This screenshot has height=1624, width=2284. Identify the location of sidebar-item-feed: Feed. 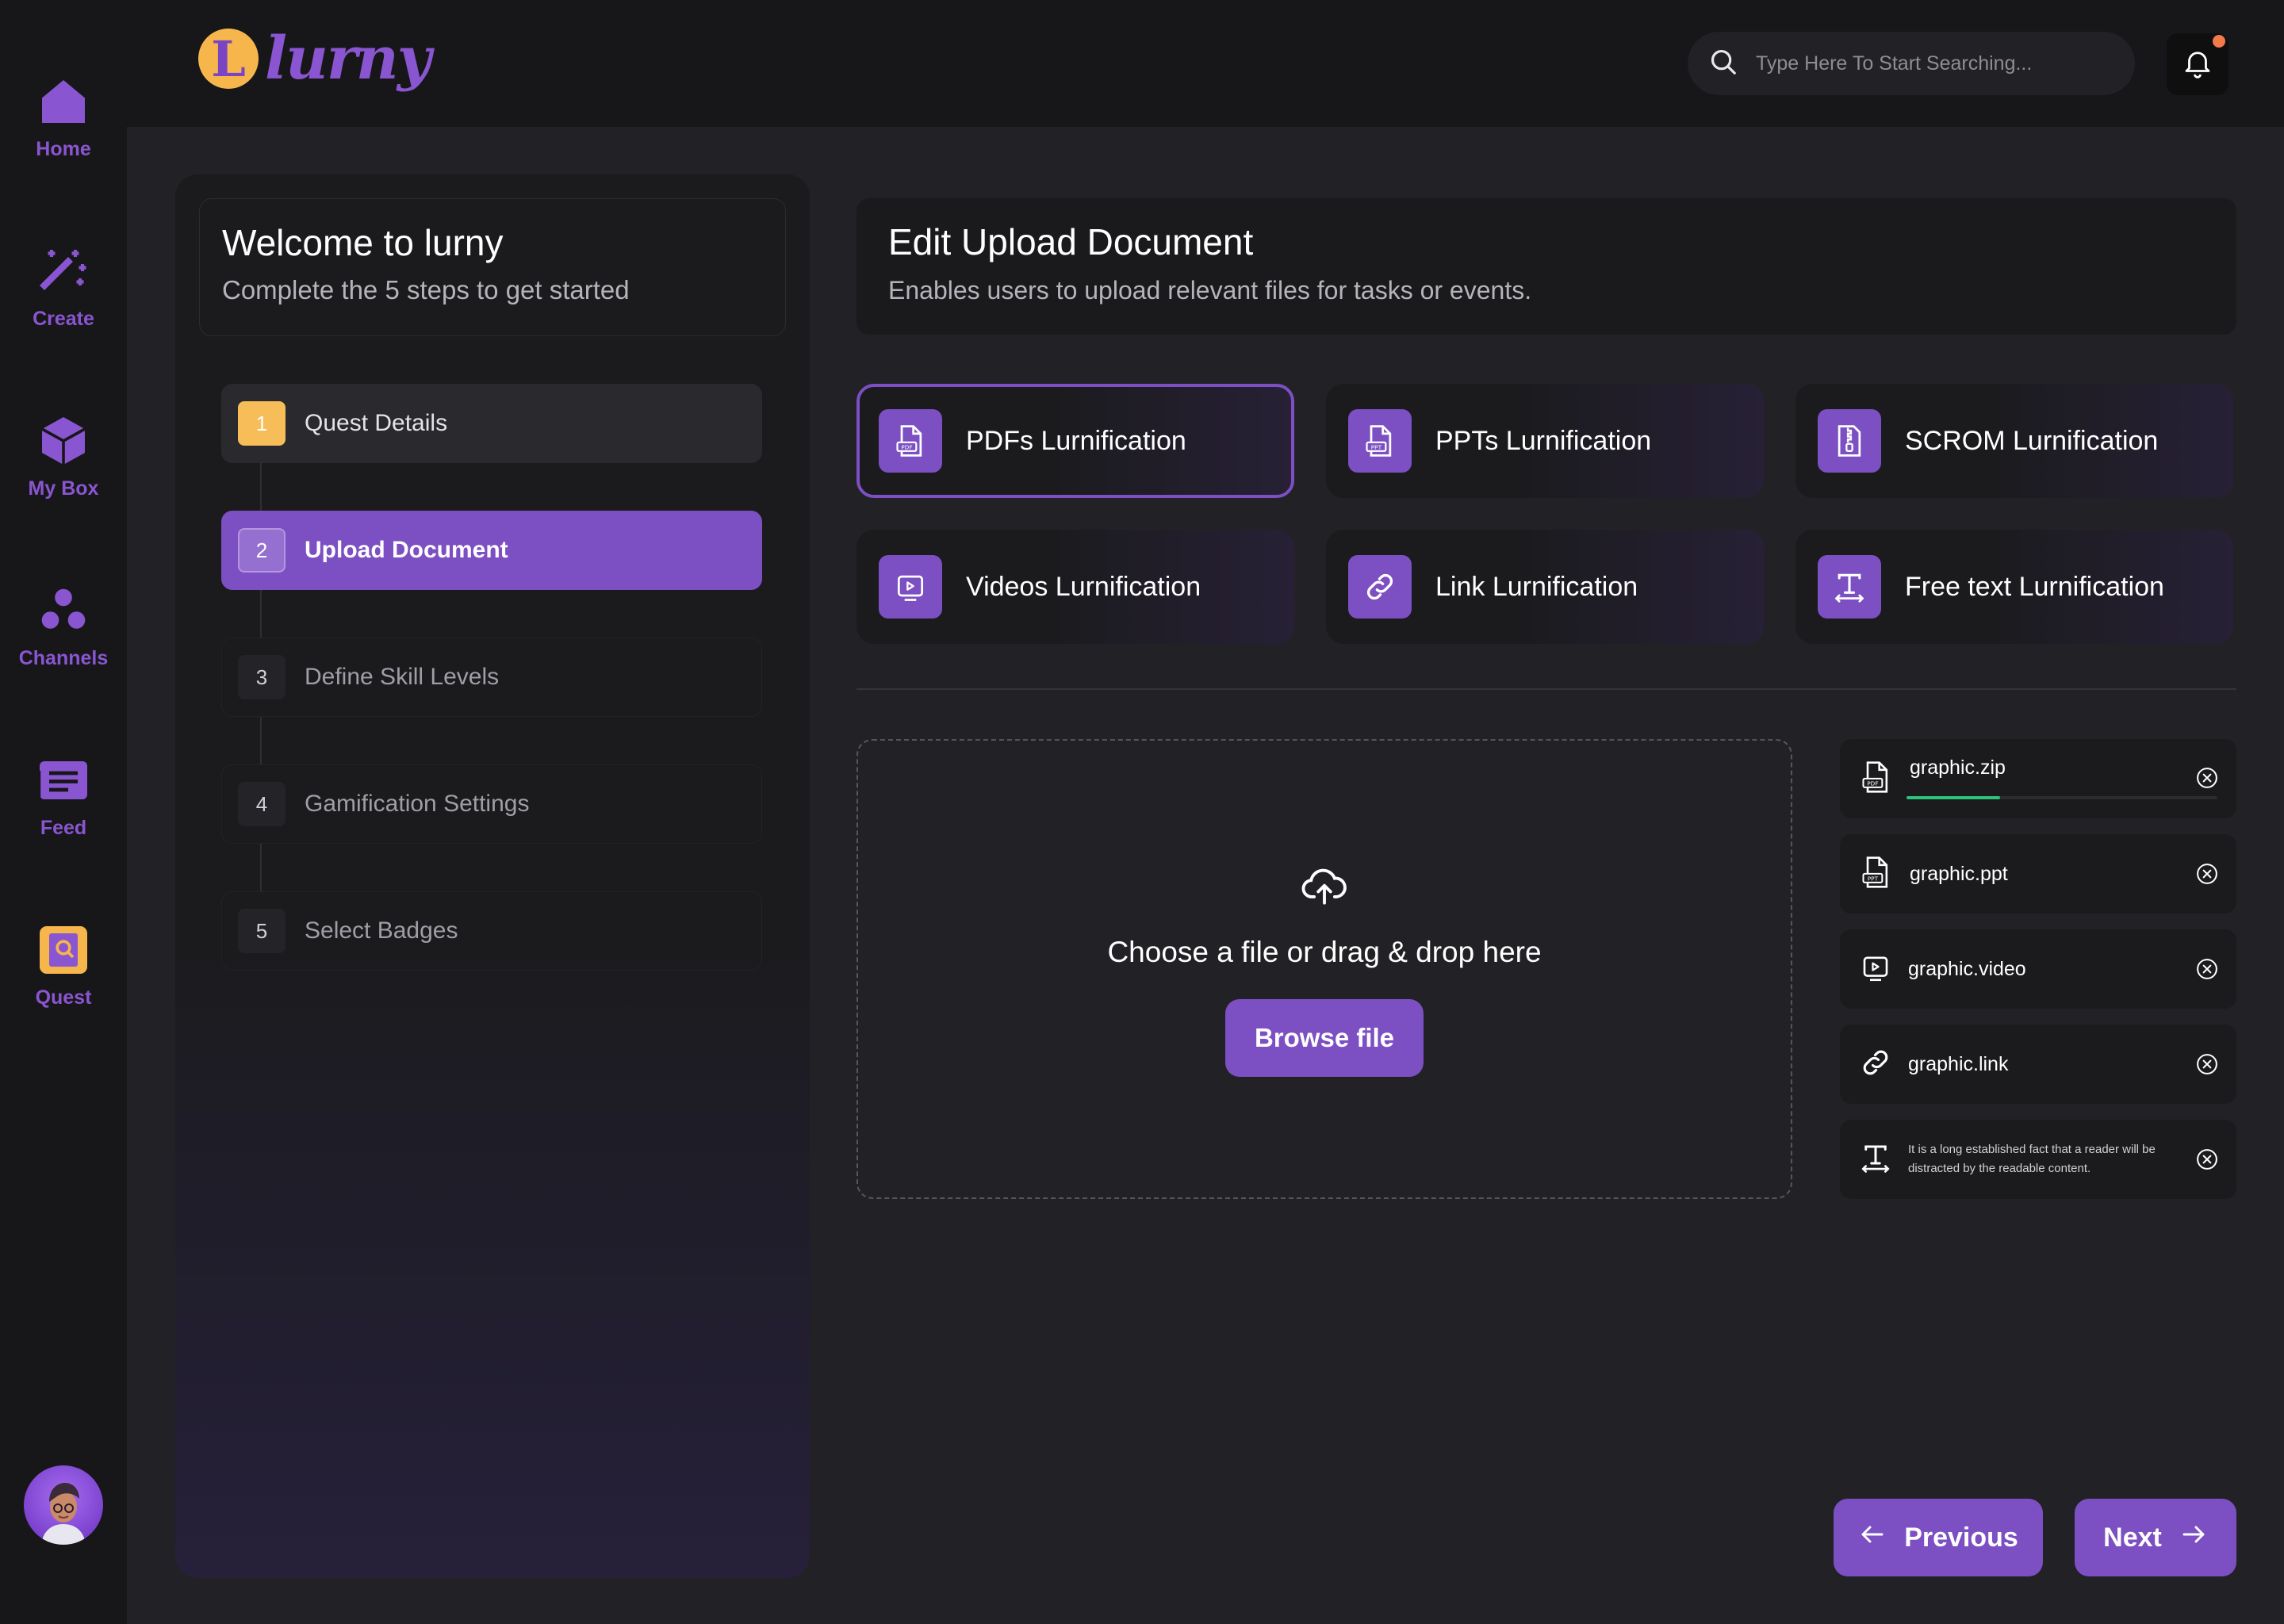
(63, 796).